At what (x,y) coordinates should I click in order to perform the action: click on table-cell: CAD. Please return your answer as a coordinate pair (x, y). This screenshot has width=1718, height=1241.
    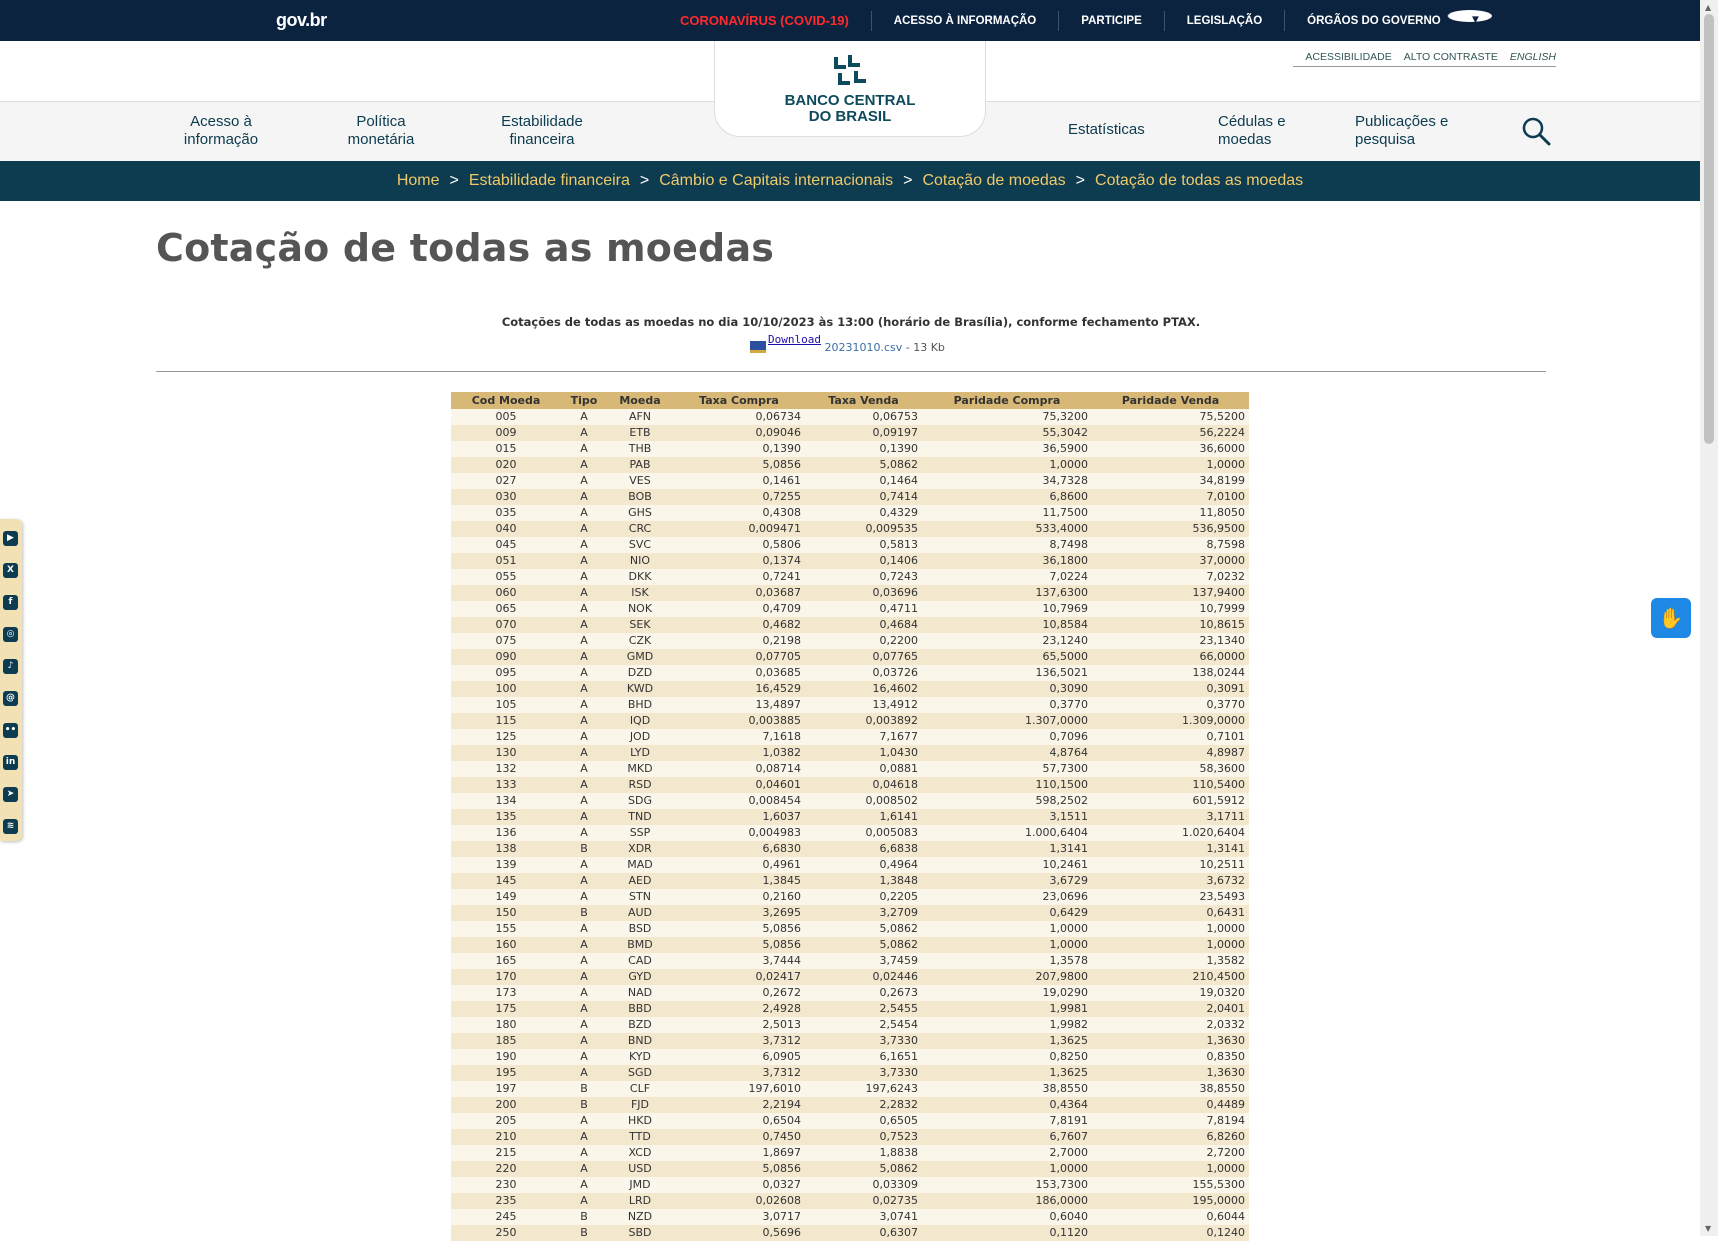
    Looking at the image, I should click on (640, 961).